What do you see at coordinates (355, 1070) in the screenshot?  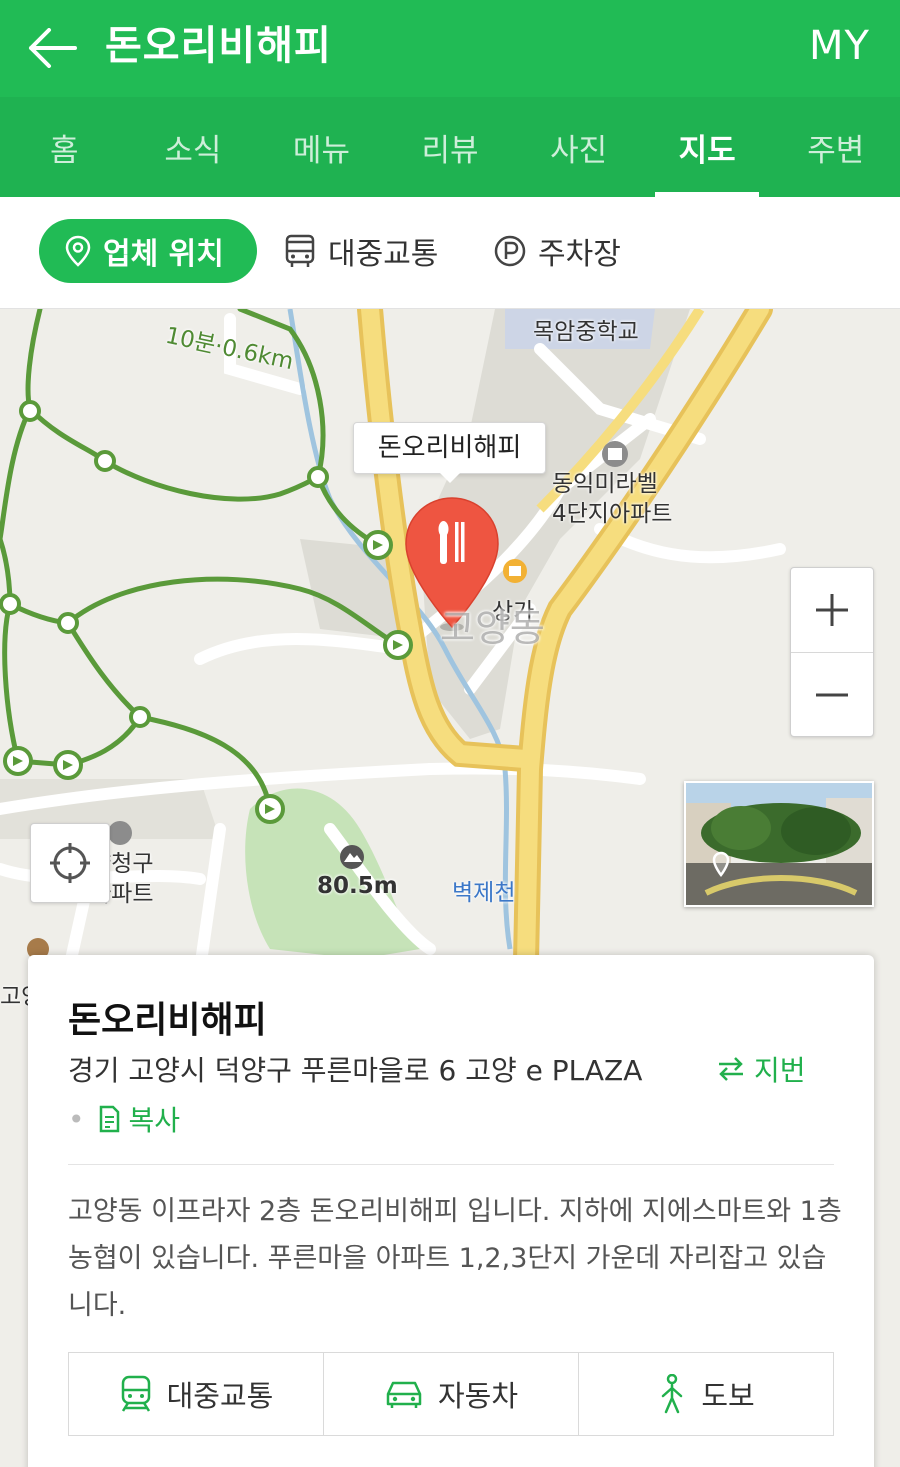 I see `place-address: 경기 고양시 덕양구 푸른마을로 6 고양 e PLAZA` at bounding box center [355, 1070].